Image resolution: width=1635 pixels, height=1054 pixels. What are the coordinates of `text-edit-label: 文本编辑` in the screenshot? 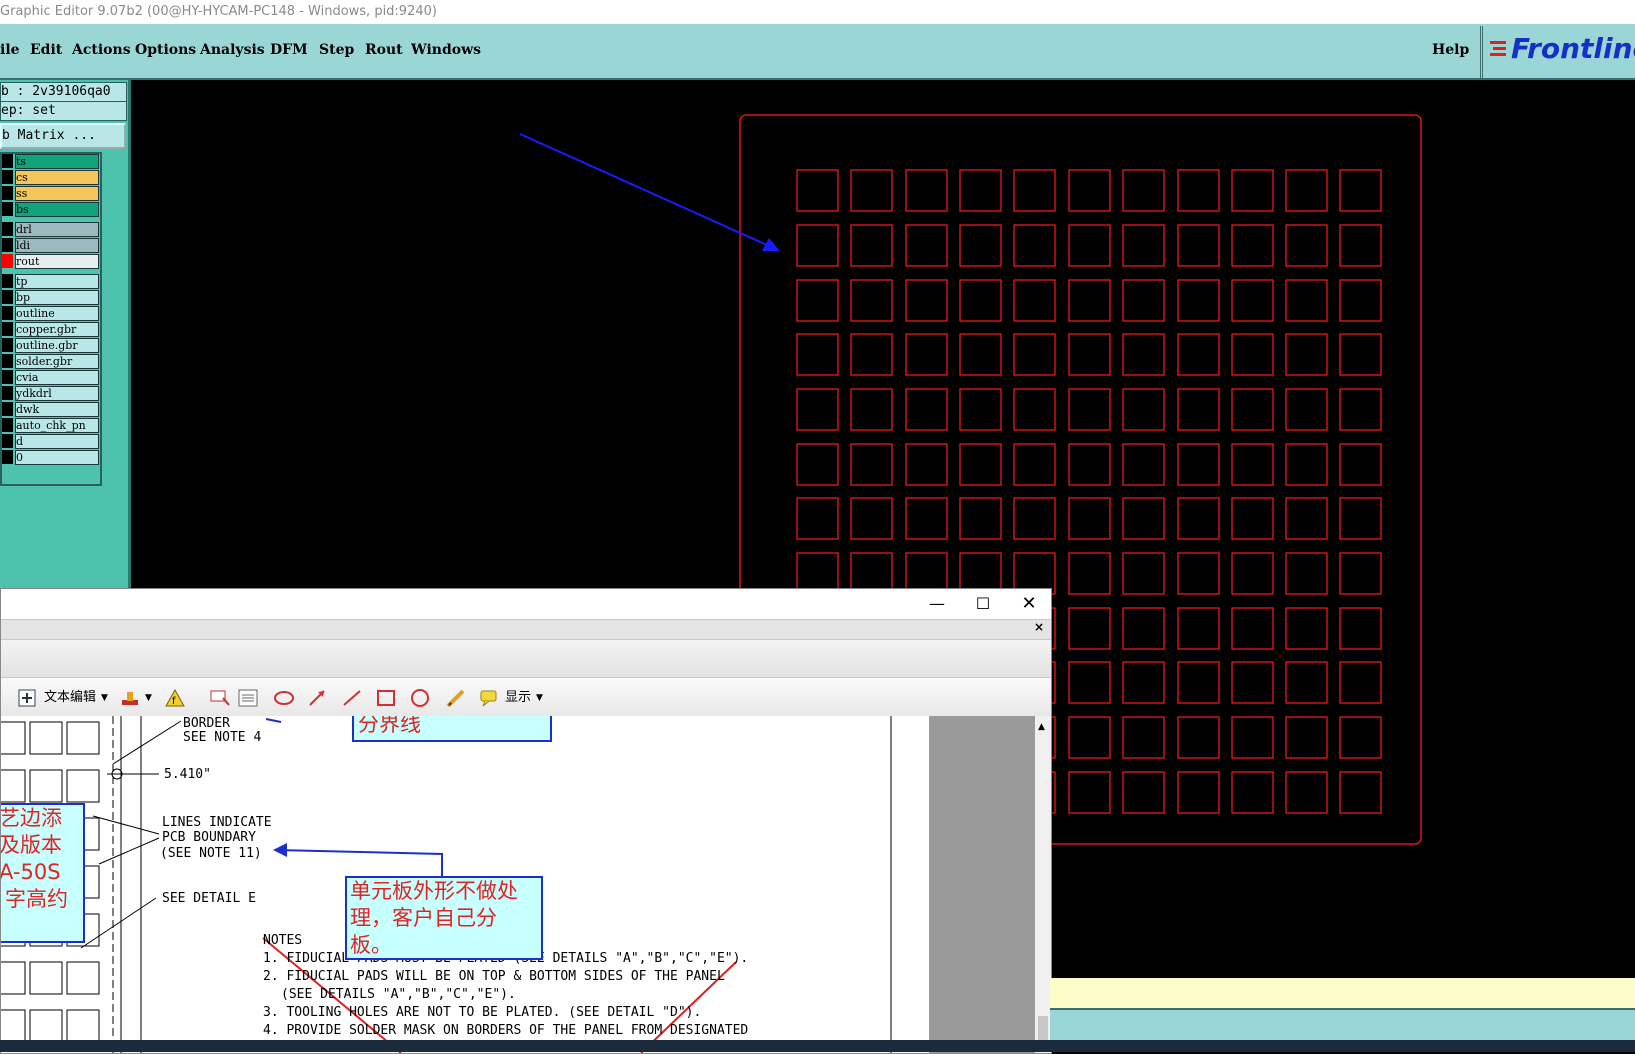 It's located at (70, 698).